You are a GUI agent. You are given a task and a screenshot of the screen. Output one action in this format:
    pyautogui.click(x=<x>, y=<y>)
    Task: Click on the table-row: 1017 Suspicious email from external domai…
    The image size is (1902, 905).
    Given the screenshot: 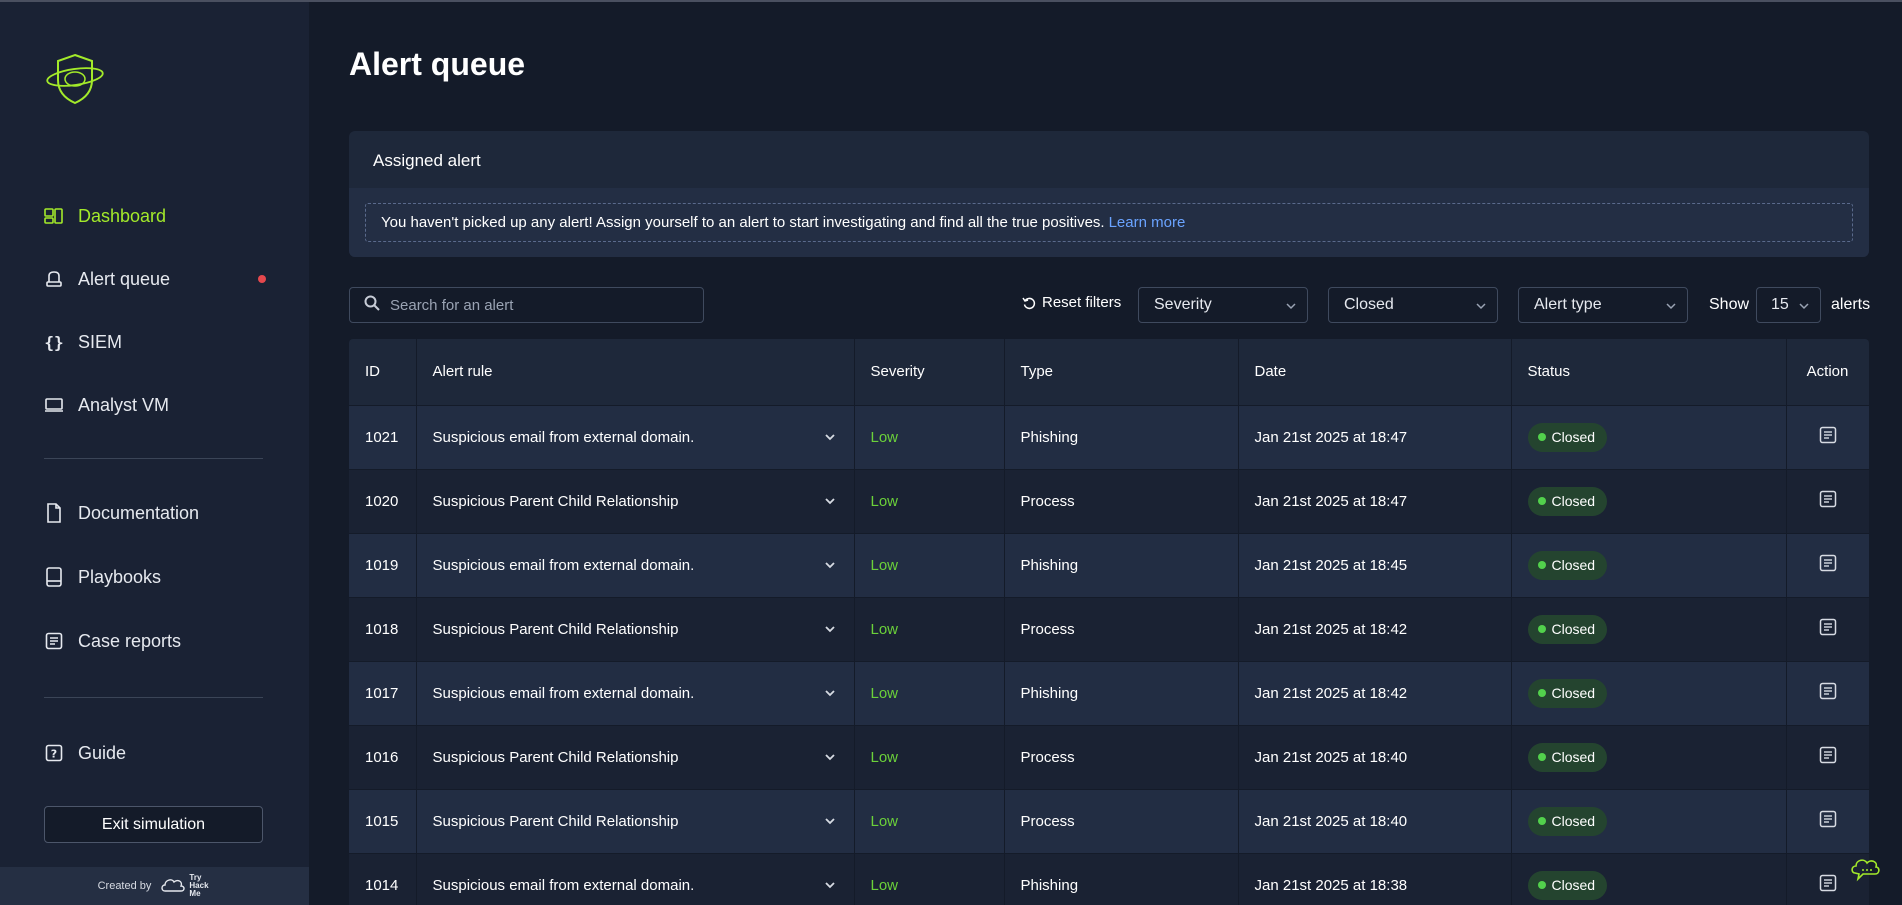 What is the action you would take?
    pyautogui.click(x=1109, y=692)
    